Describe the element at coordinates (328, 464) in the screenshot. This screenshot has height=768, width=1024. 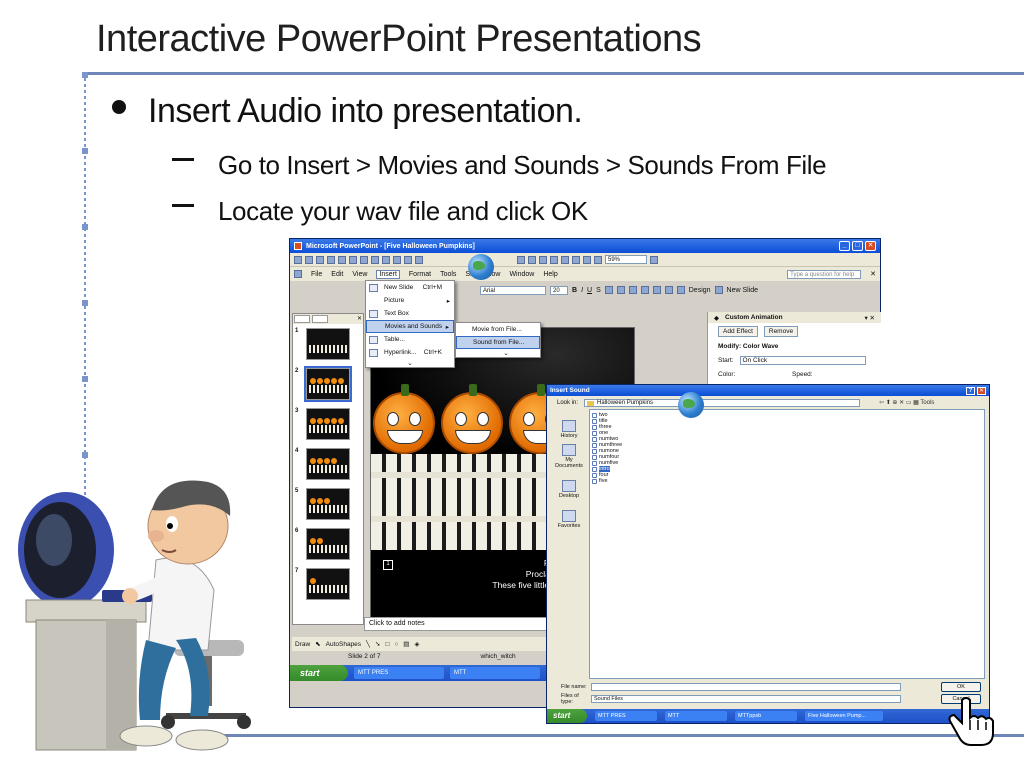
I see `slide-thumbnail-4: 4` at that location.